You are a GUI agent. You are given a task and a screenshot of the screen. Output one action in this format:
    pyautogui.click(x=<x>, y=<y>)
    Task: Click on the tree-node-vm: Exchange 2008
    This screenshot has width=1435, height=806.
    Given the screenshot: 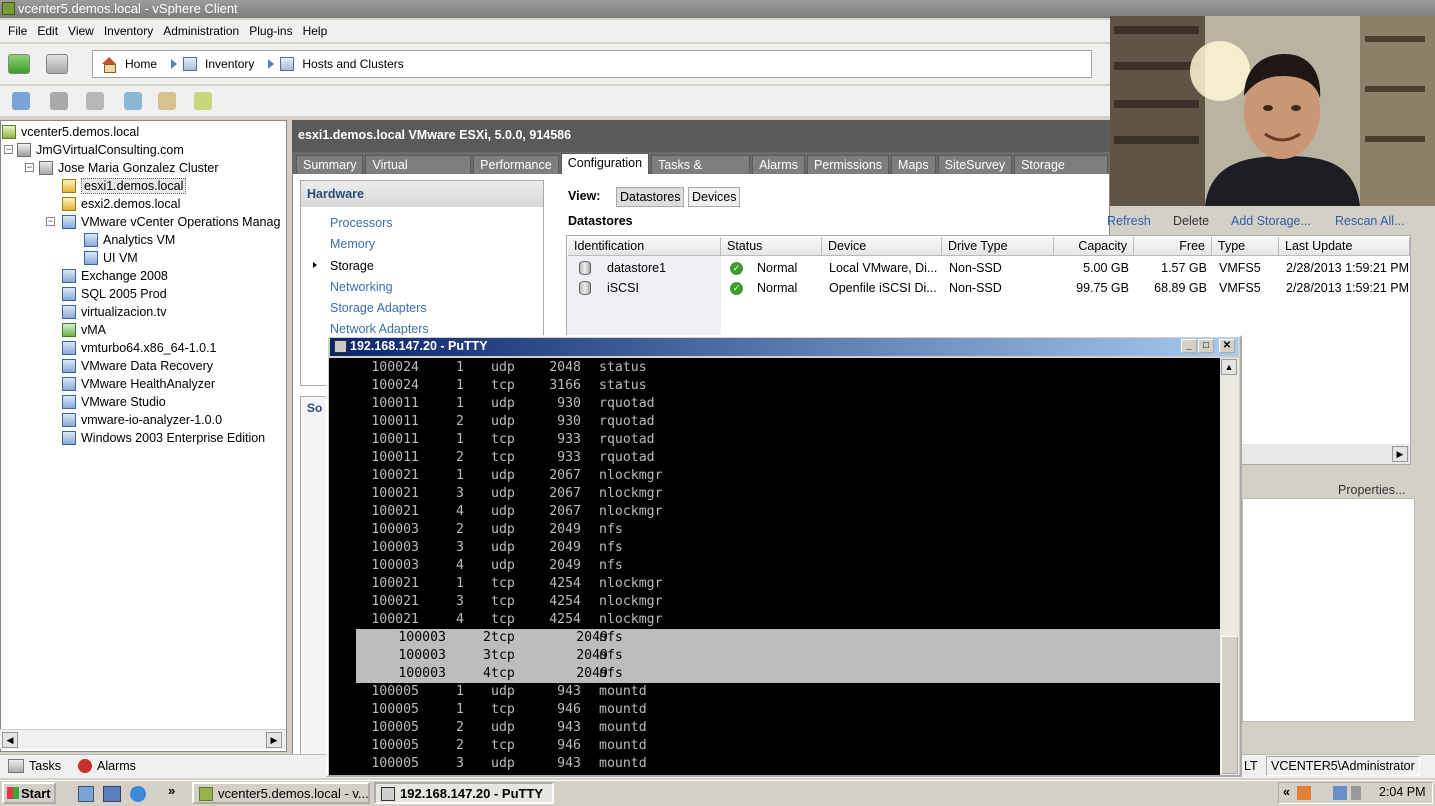 What is the action you would take?
    pyautogui.click(x=115, y=276)
    